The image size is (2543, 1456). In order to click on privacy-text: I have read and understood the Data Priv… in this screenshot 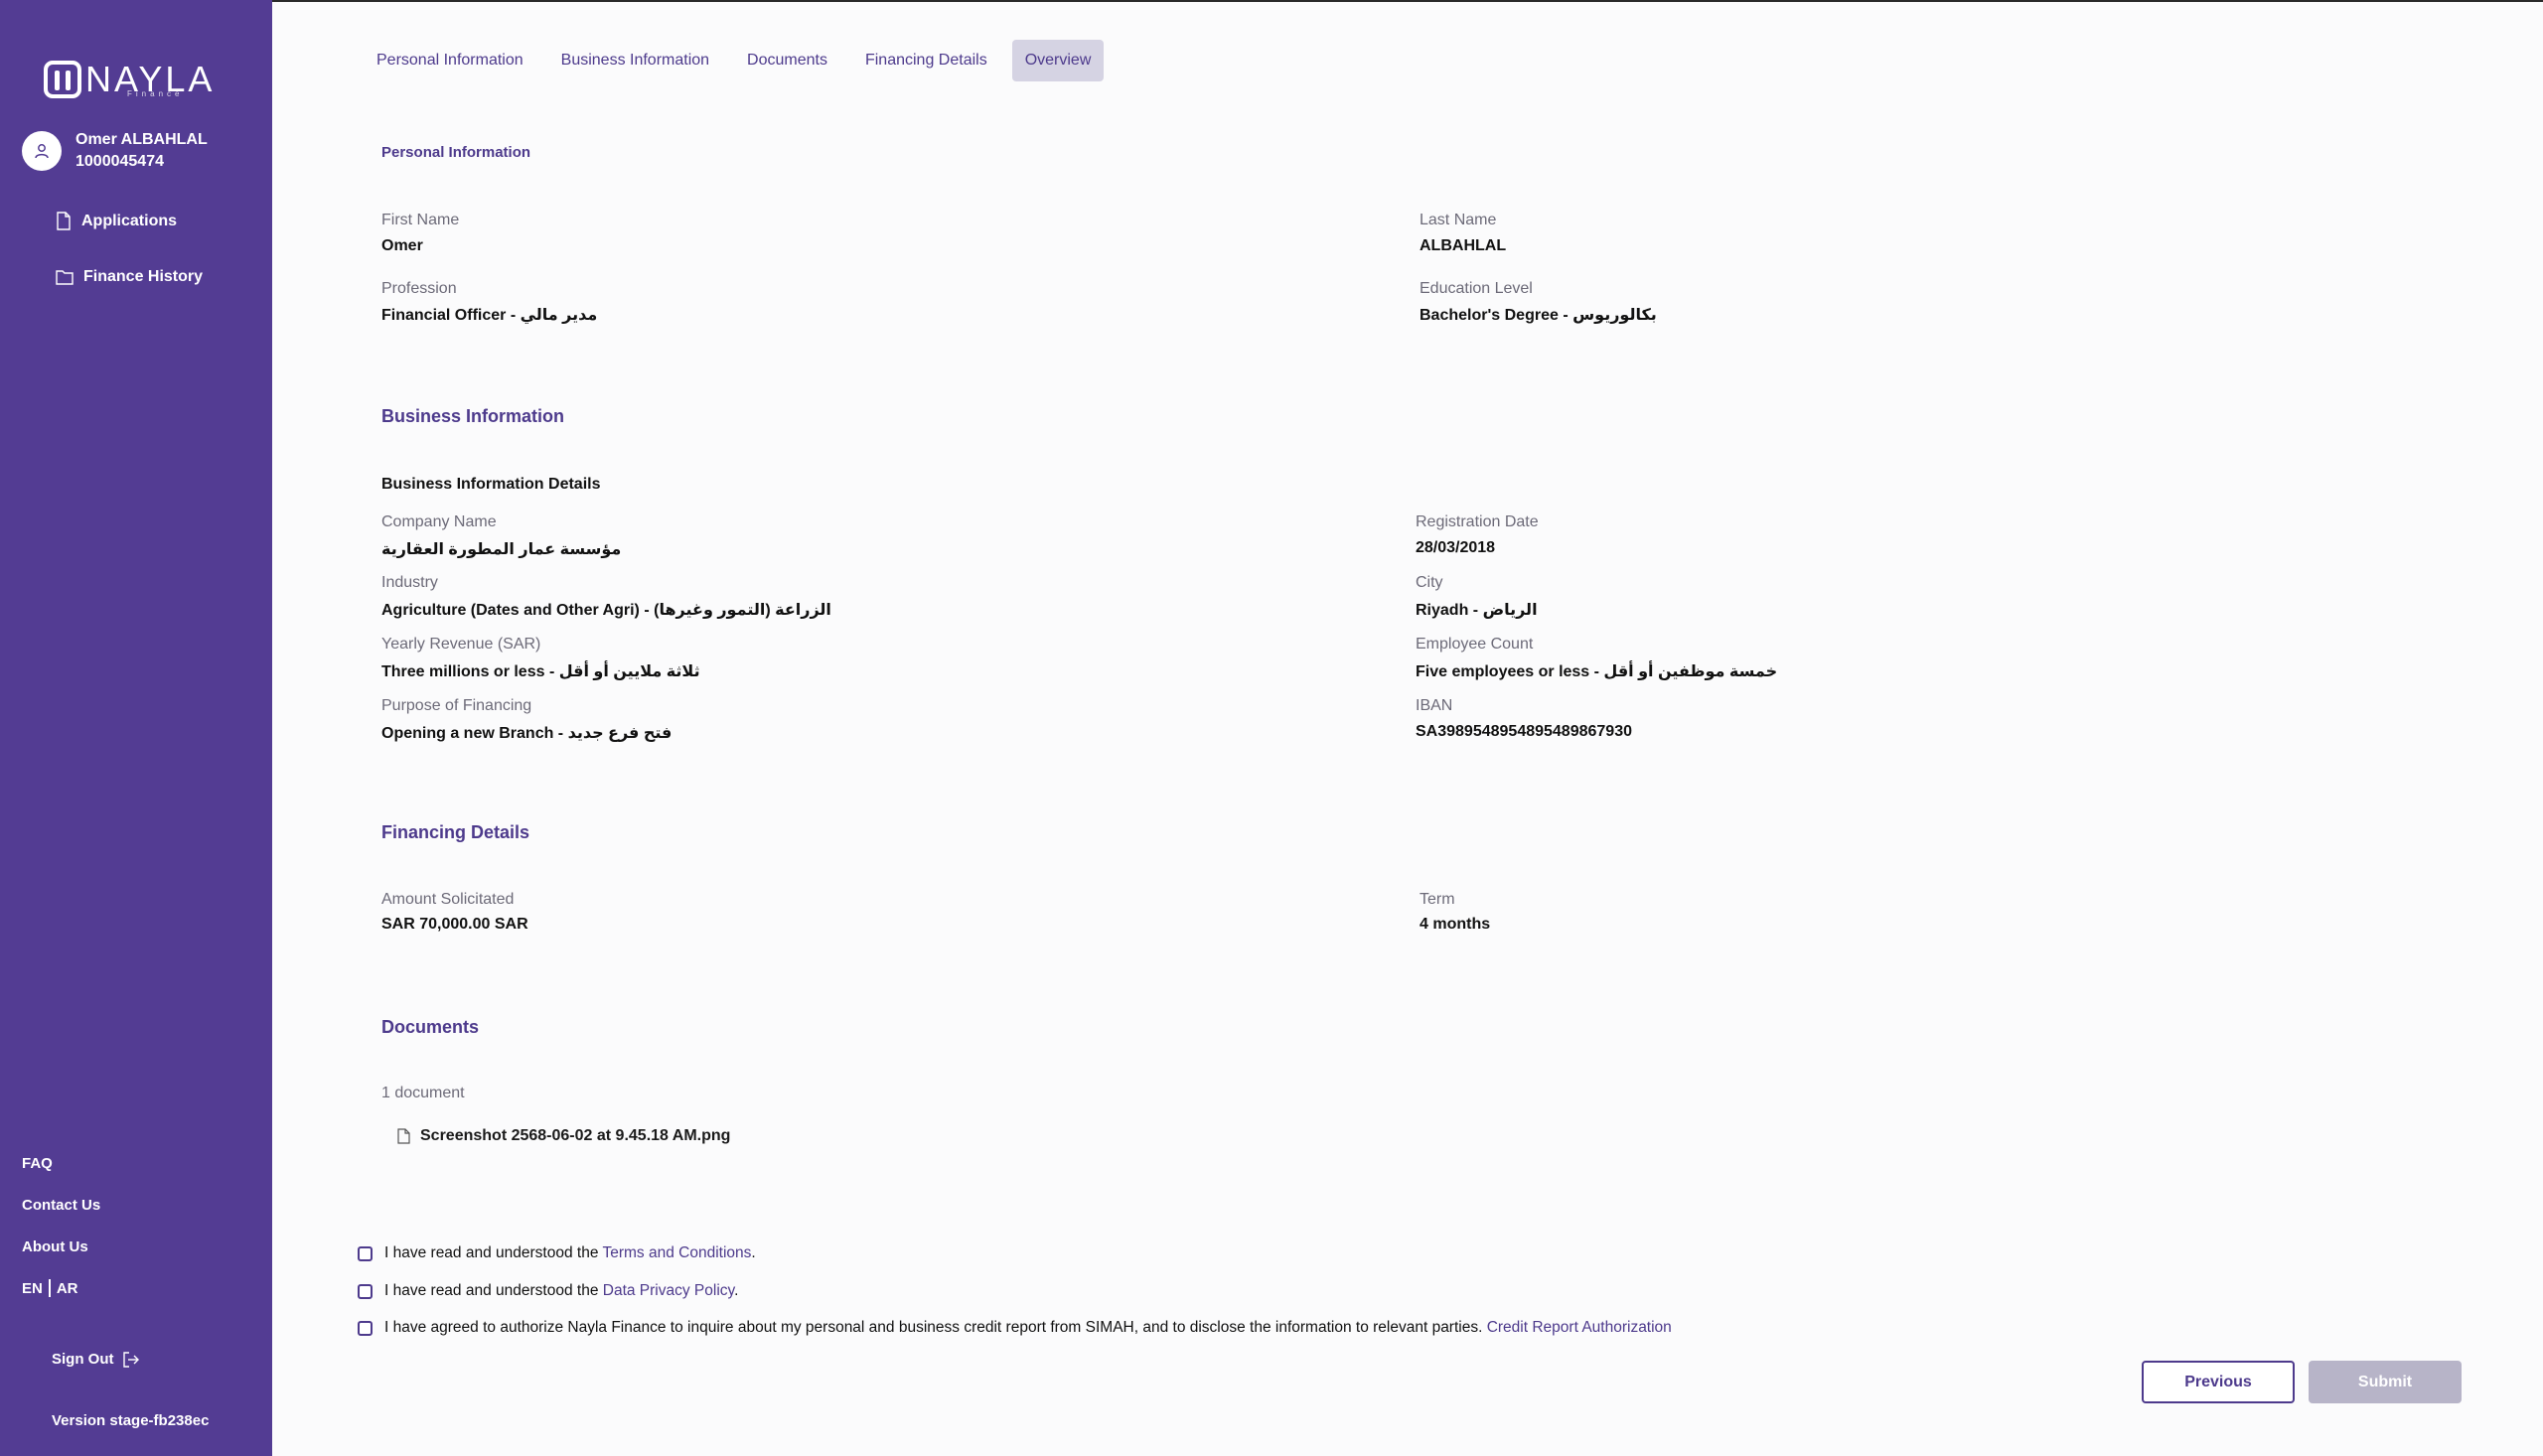, I will do `click(561, 1290)`.